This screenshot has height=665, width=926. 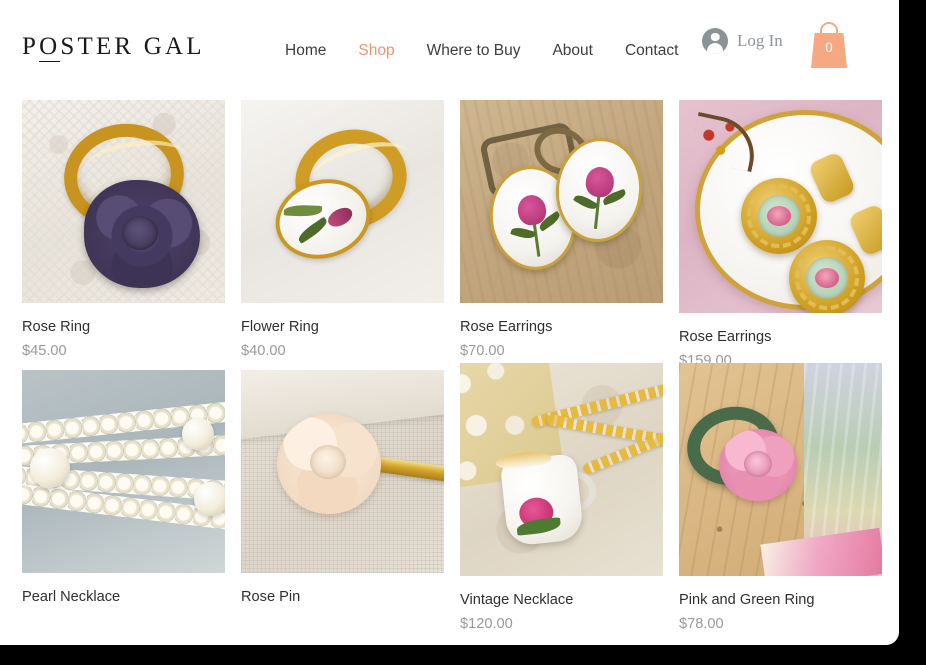 I want to click on product-image-pink-and-green-ring, so click(x=780, y=469).